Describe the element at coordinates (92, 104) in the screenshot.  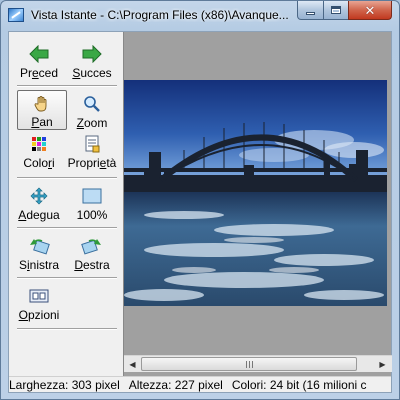
I see `magnifier-icon` at that location.